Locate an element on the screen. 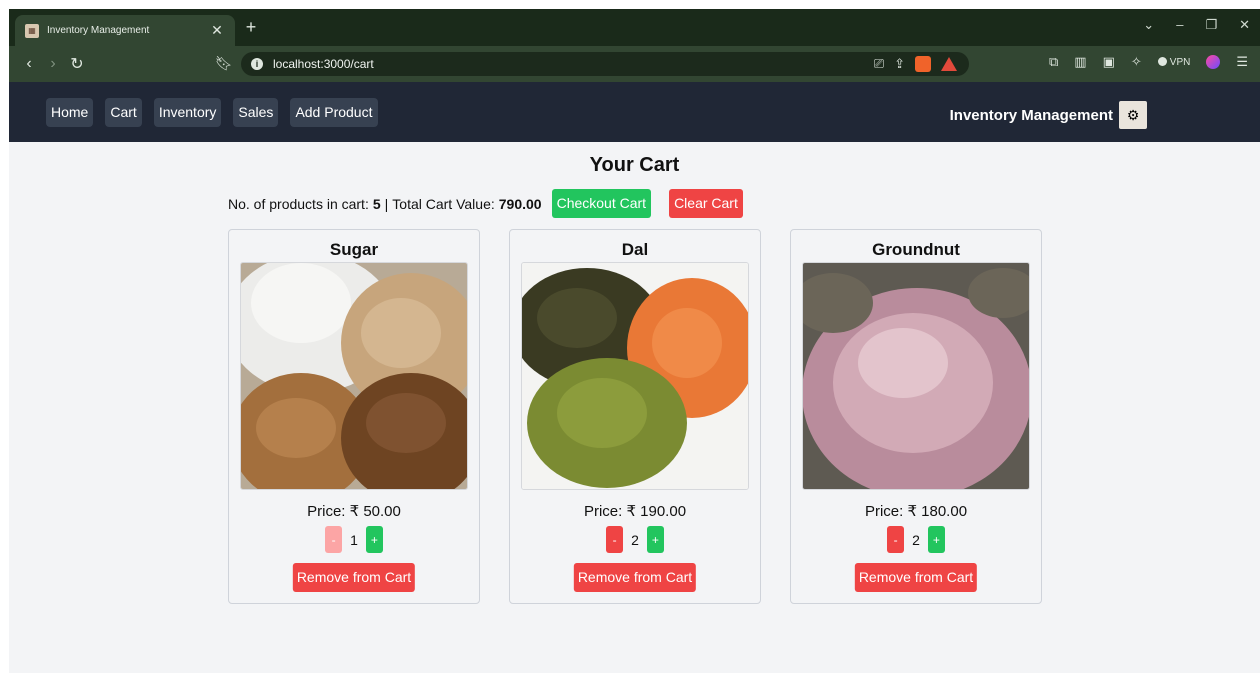 Image resolution: width=1260 pixels, height=673 pixels. product-name: Dal is located at coordinates (635, 249).